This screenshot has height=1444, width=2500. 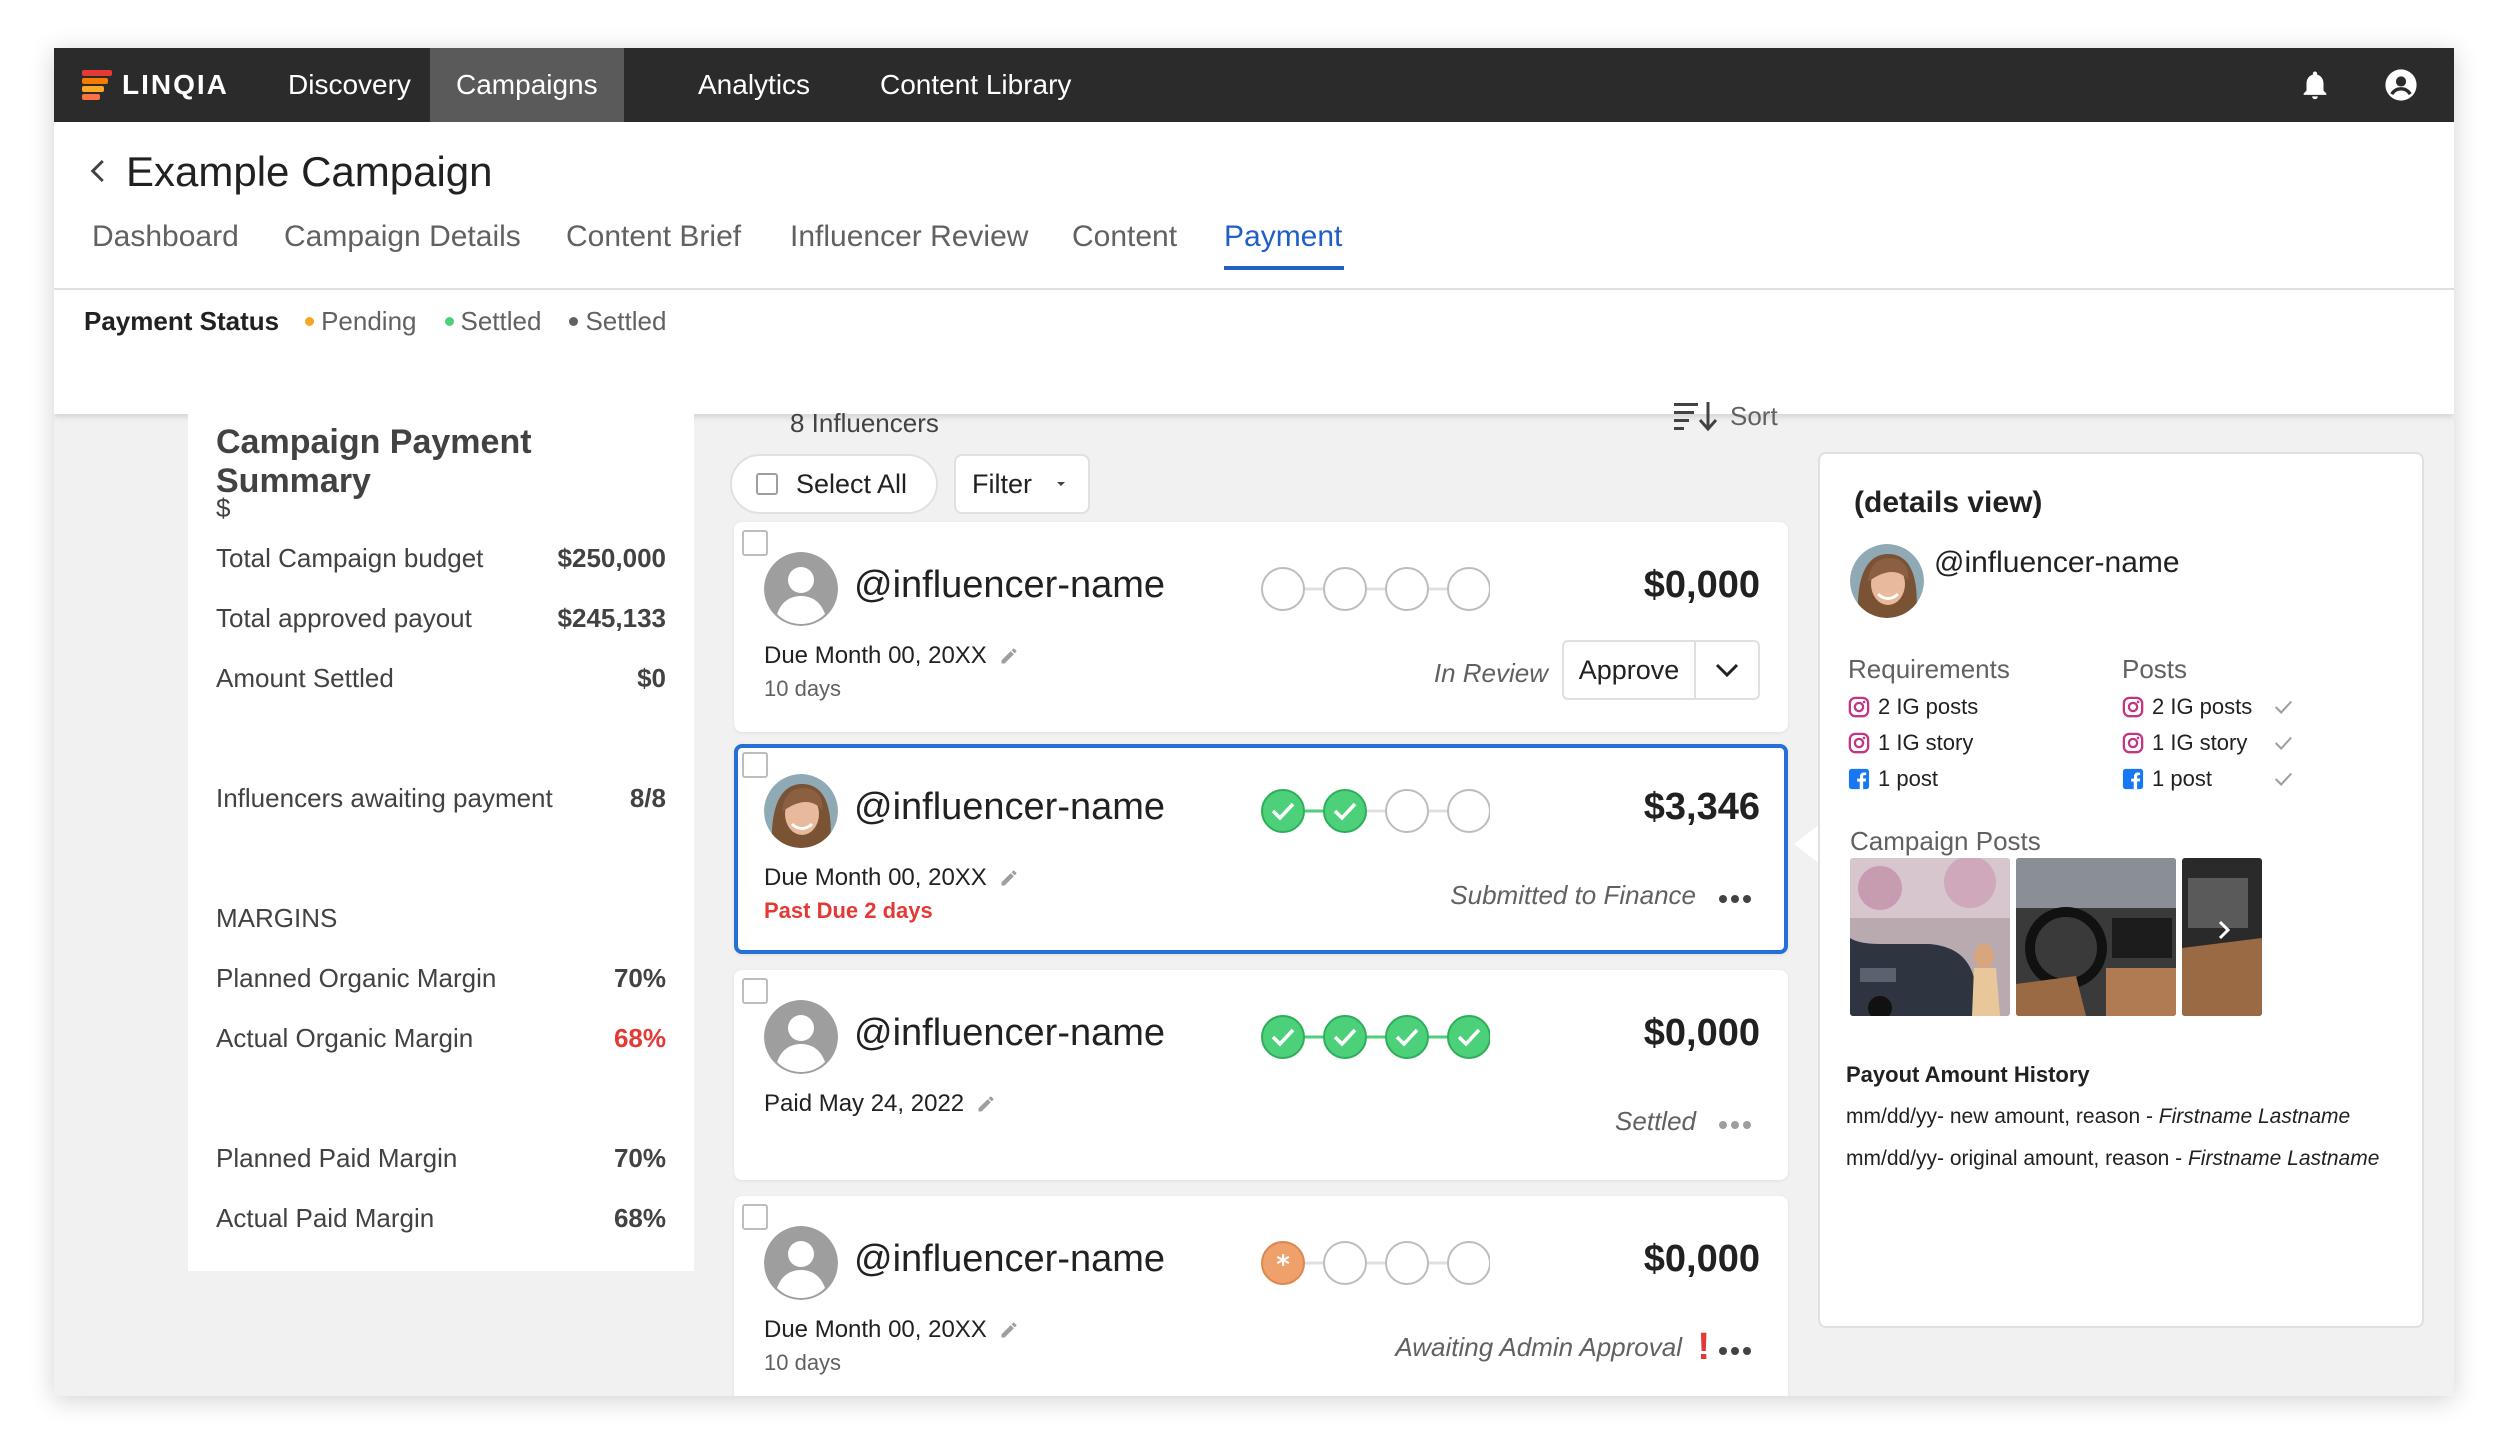 I want to click on status-settled-green: Settled, so click(x=492, y=321).